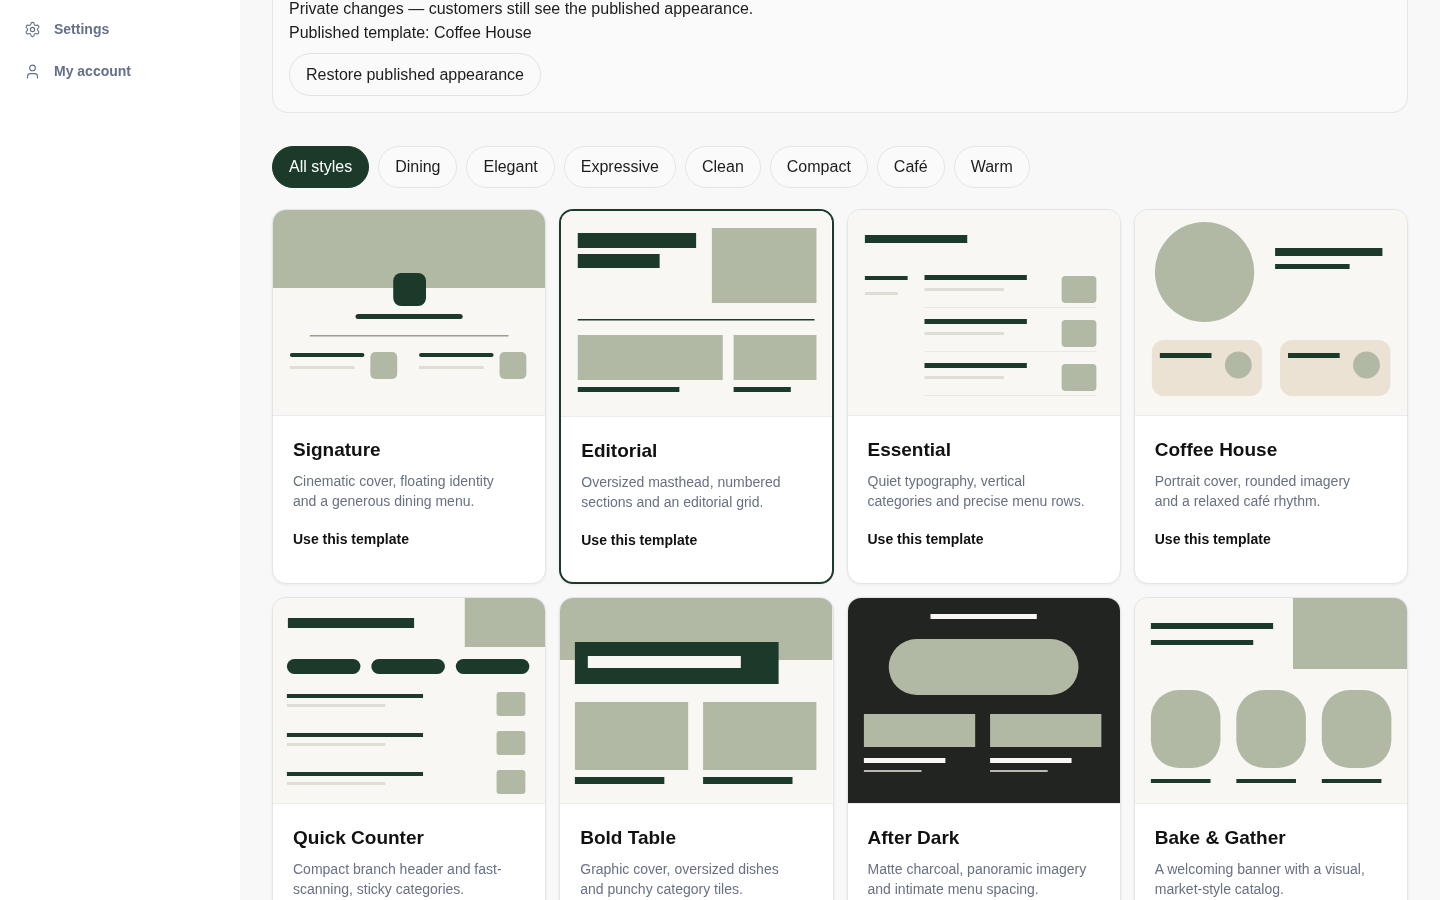 This screenshot has height=900, width=1440. What do you see at coordinates (910, 167) in the screenshot?
I see `filter-chip: Café` at bounding box center [910, 167].